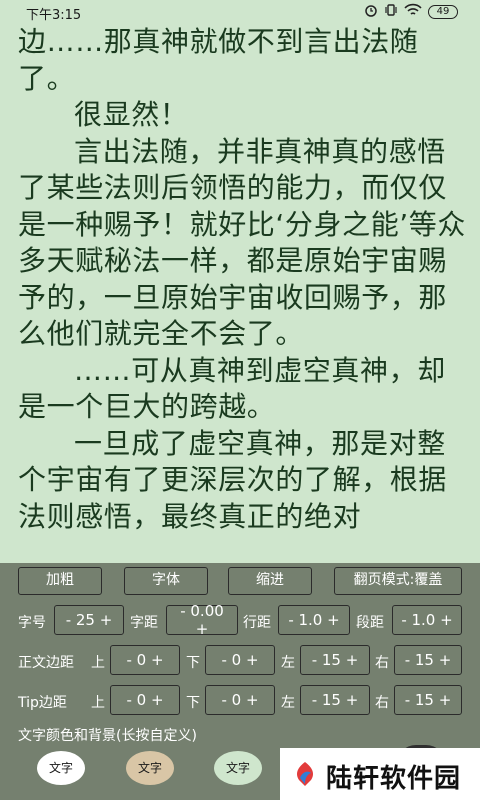  I want to click on page-mode-button: 翻页模式:覆盖, so click(398, 581).